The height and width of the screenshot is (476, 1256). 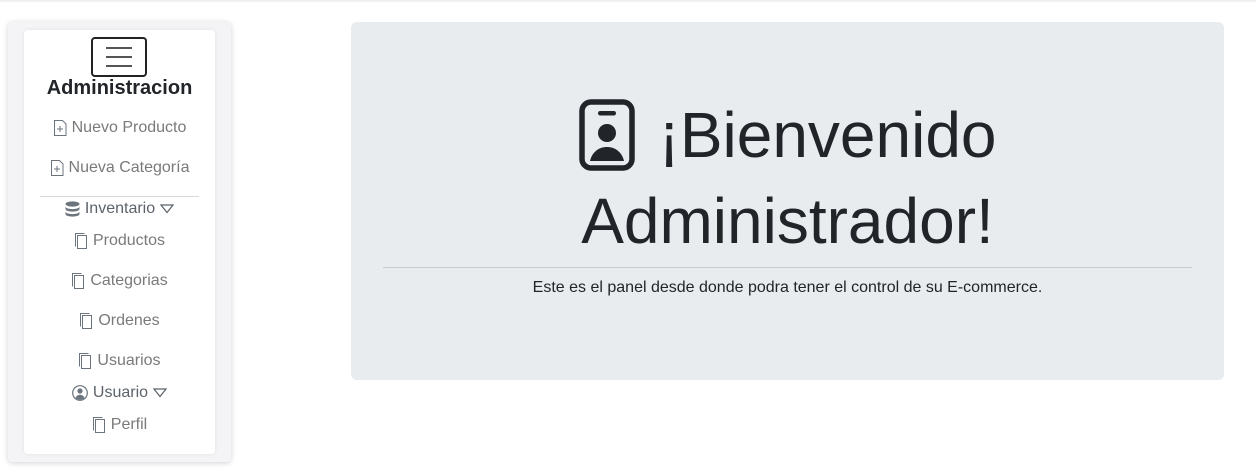 I want to click on nav-link-label: Usuarios, so click(x=129, y=360).